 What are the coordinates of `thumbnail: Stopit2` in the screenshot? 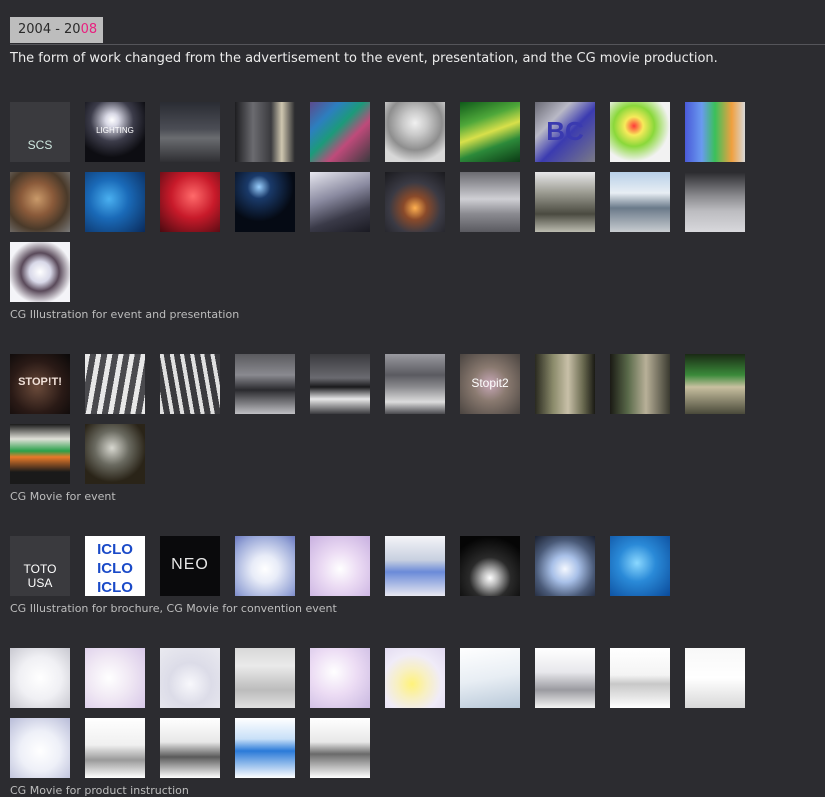 It's located at (490, 384).